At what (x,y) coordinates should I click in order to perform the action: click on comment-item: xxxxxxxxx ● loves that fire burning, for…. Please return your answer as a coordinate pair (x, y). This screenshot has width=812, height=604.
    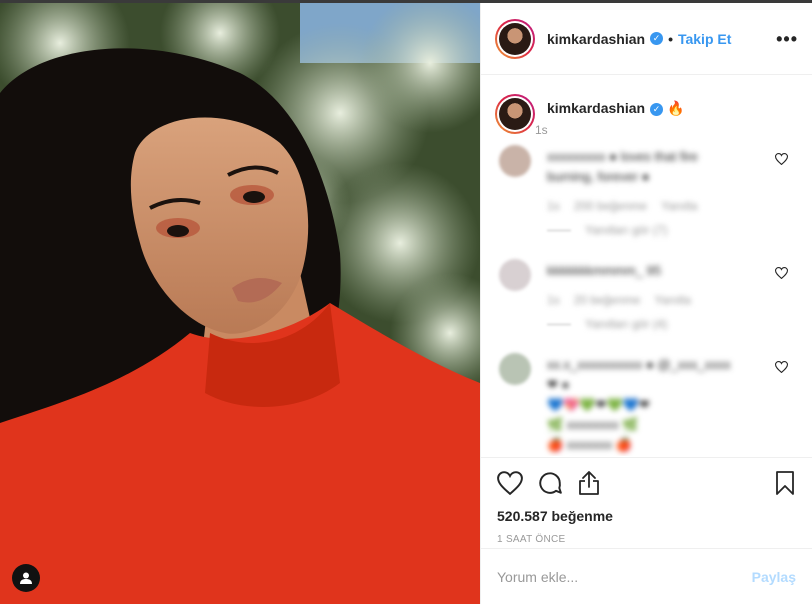
    Looking at the image, I should click on (646, 191).